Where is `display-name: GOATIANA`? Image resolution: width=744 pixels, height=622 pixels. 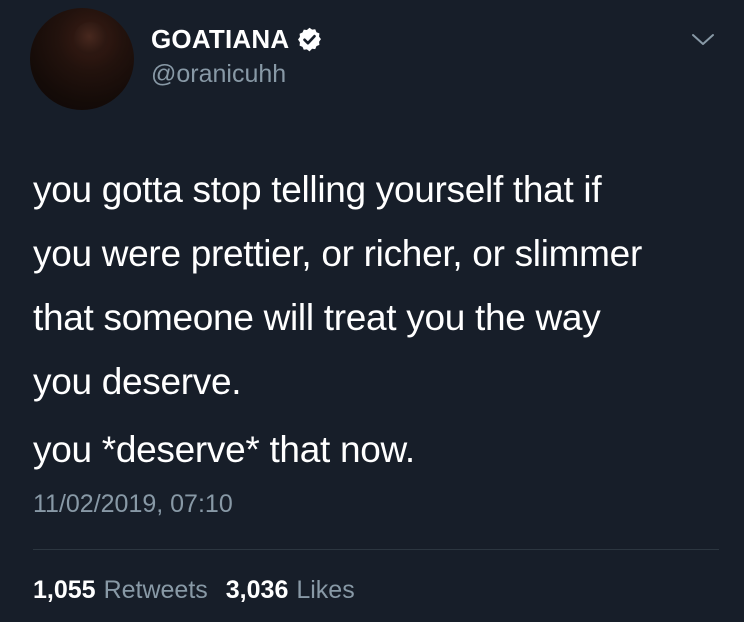 display-name: GOATIANA is located at coordinates (220, 39).